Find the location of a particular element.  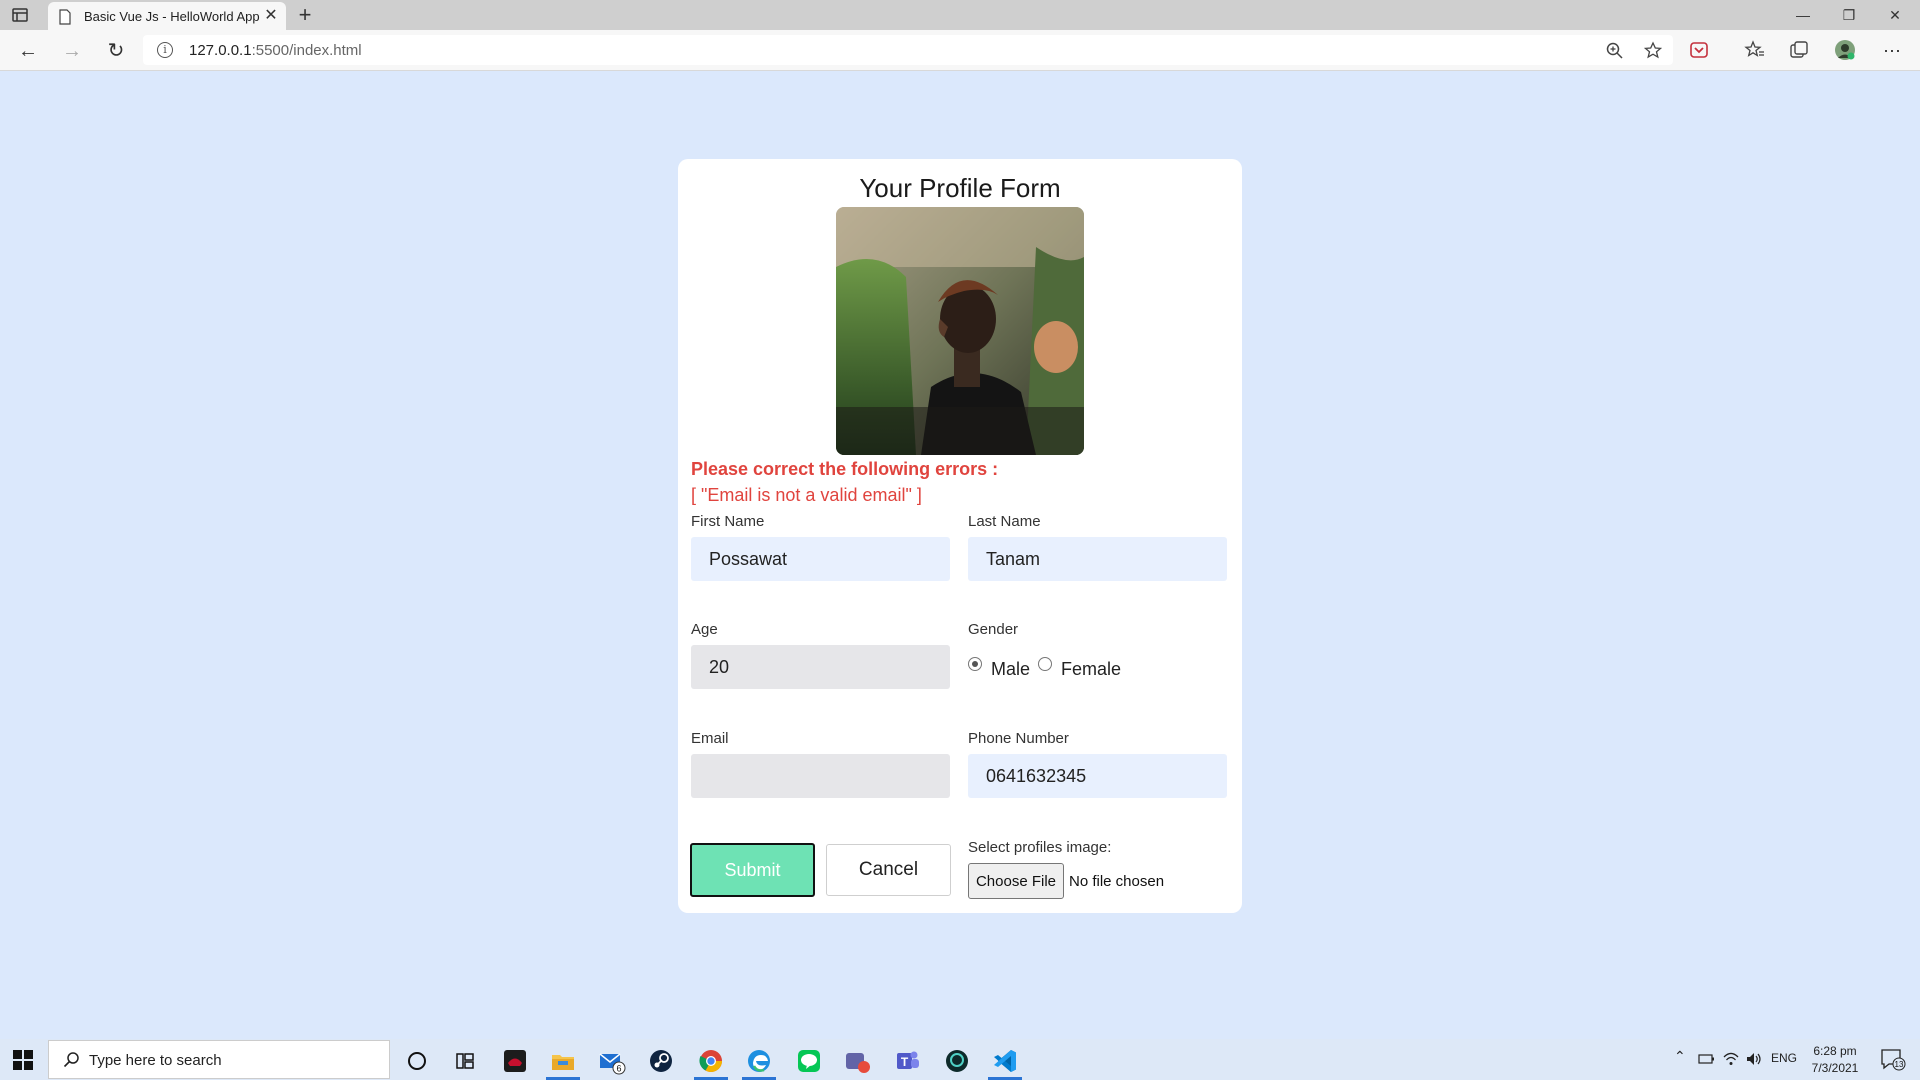

battery-icon is located at coordinates (1707, 1059).